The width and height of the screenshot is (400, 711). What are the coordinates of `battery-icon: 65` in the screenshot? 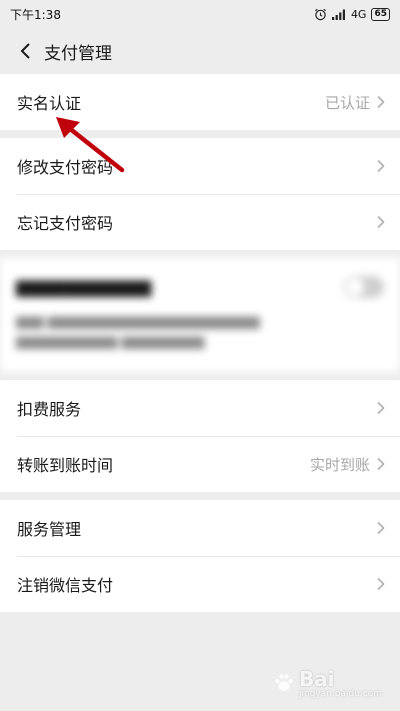 It's located at (380, 14).